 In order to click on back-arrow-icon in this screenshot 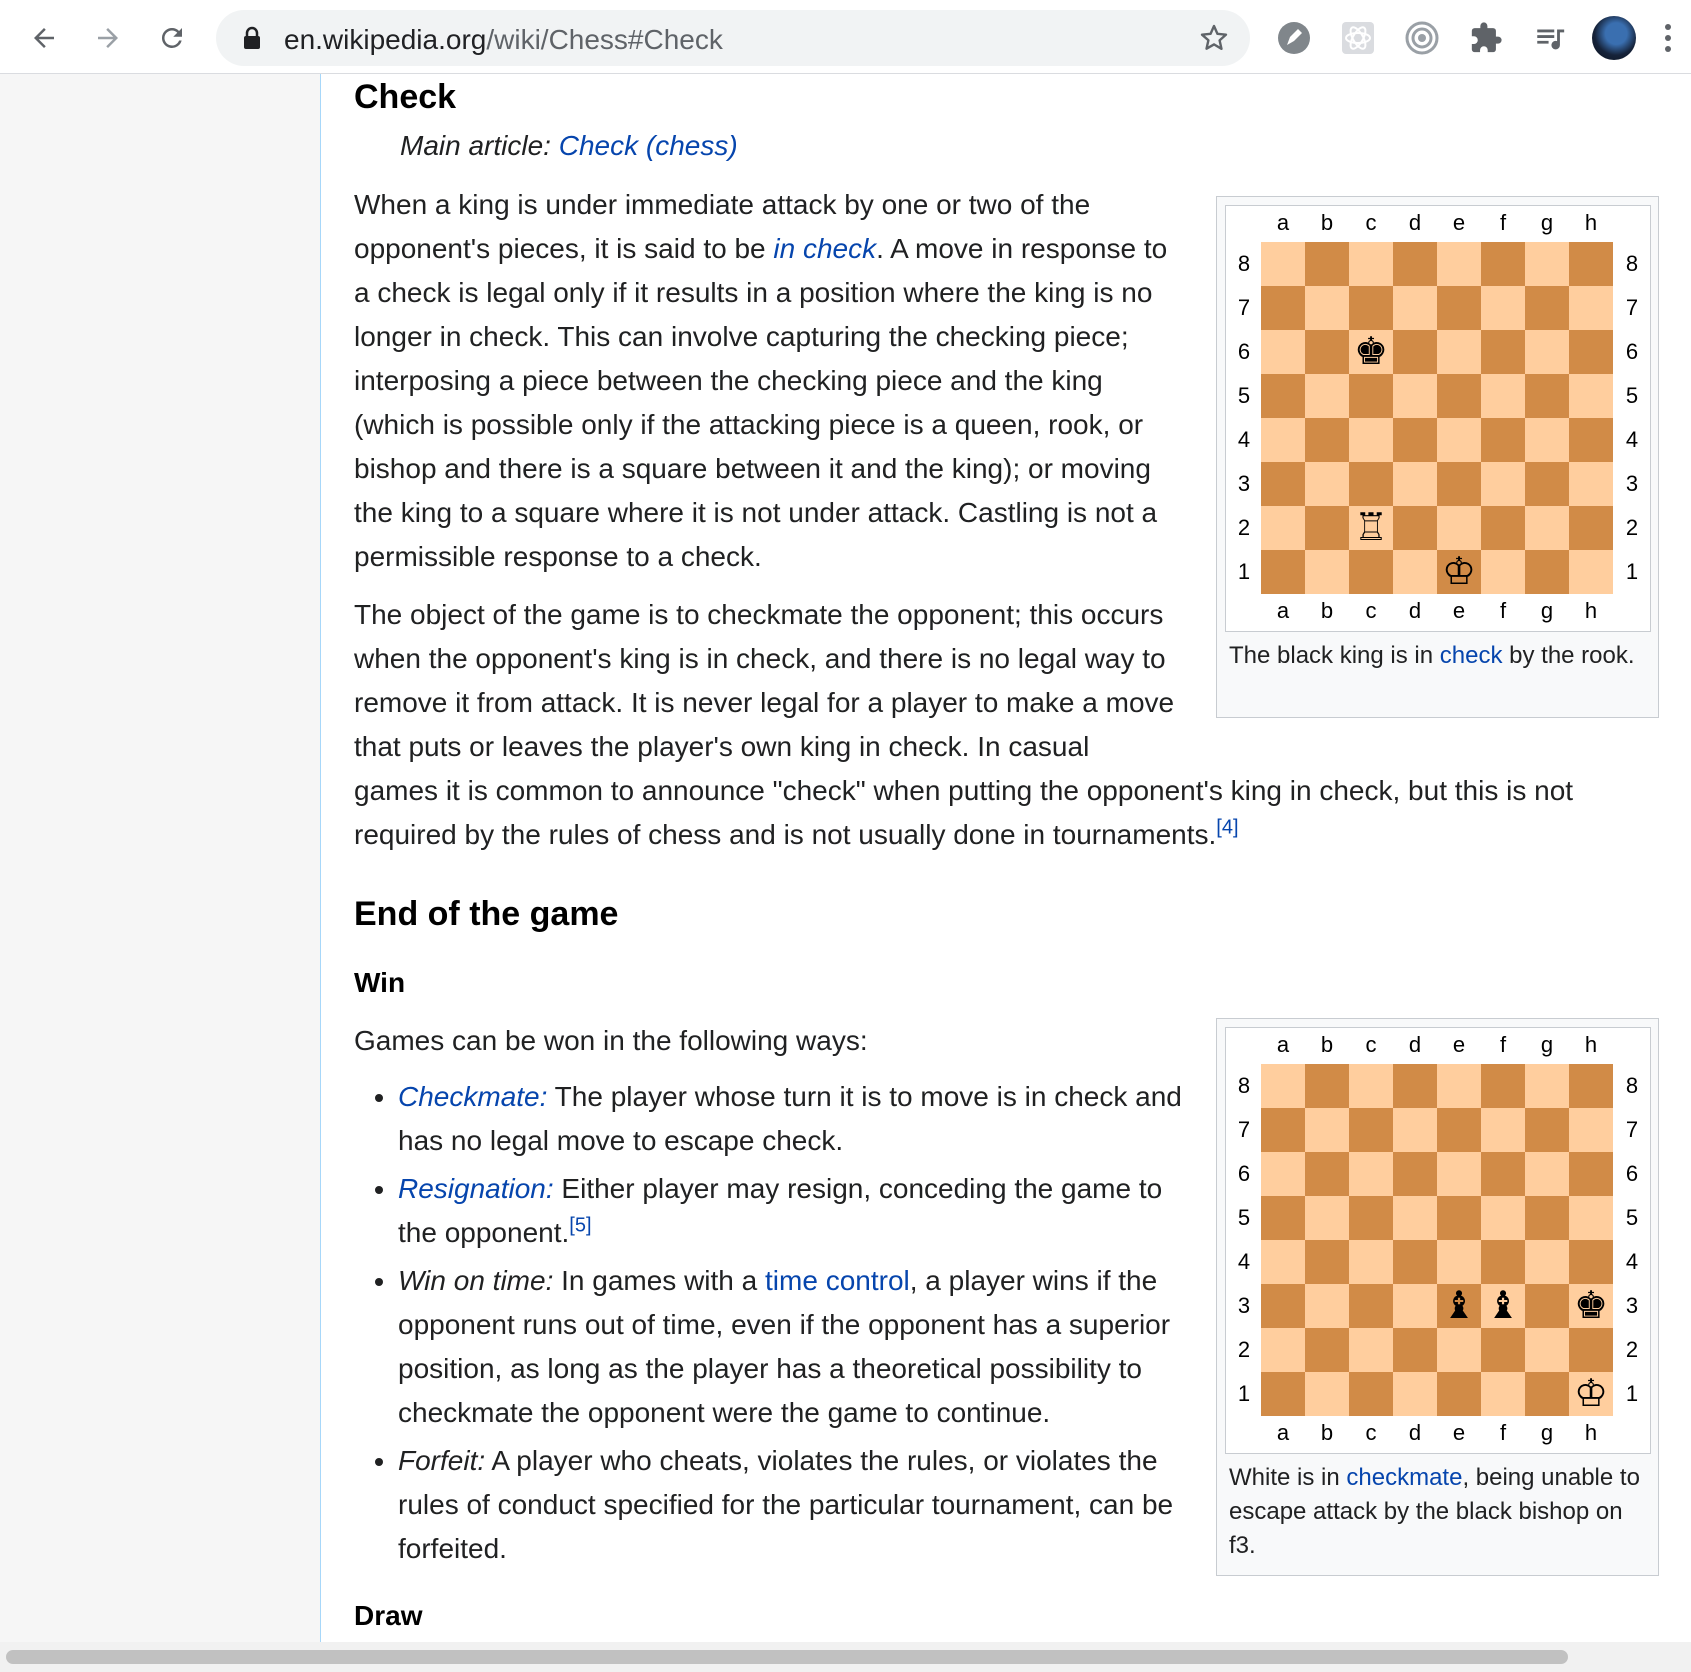, I will do `click(44, 38)`.